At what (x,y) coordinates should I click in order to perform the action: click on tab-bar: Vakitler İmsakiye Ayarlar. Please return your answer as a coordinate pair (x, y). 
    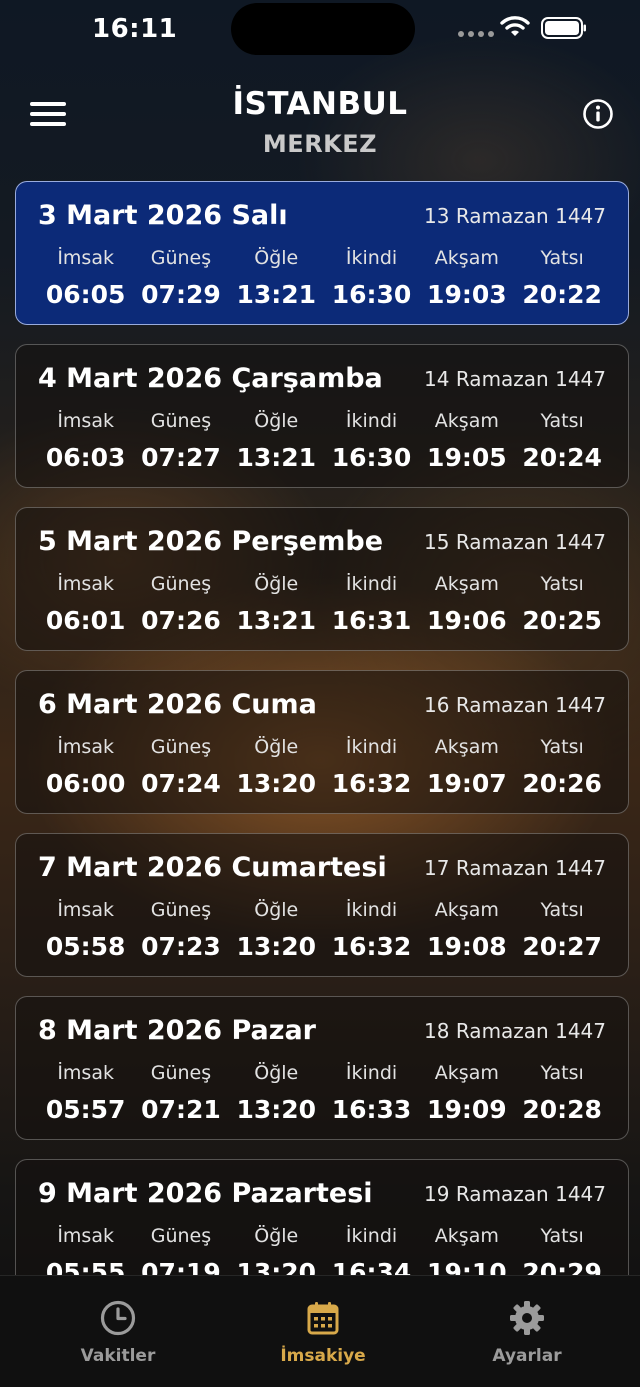
    Looking at the image, I should click on (320, 1331).